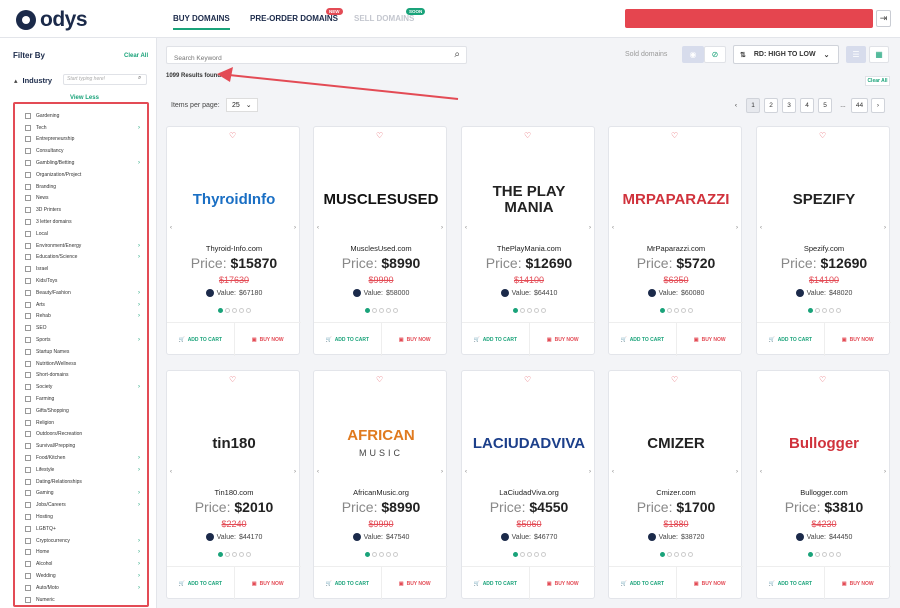 The height and width of the screenshot is (608, 900). Describe the element at coordinates (82, 470) in the screenshot. I see `category-item: Lifestyle ›` at that location.